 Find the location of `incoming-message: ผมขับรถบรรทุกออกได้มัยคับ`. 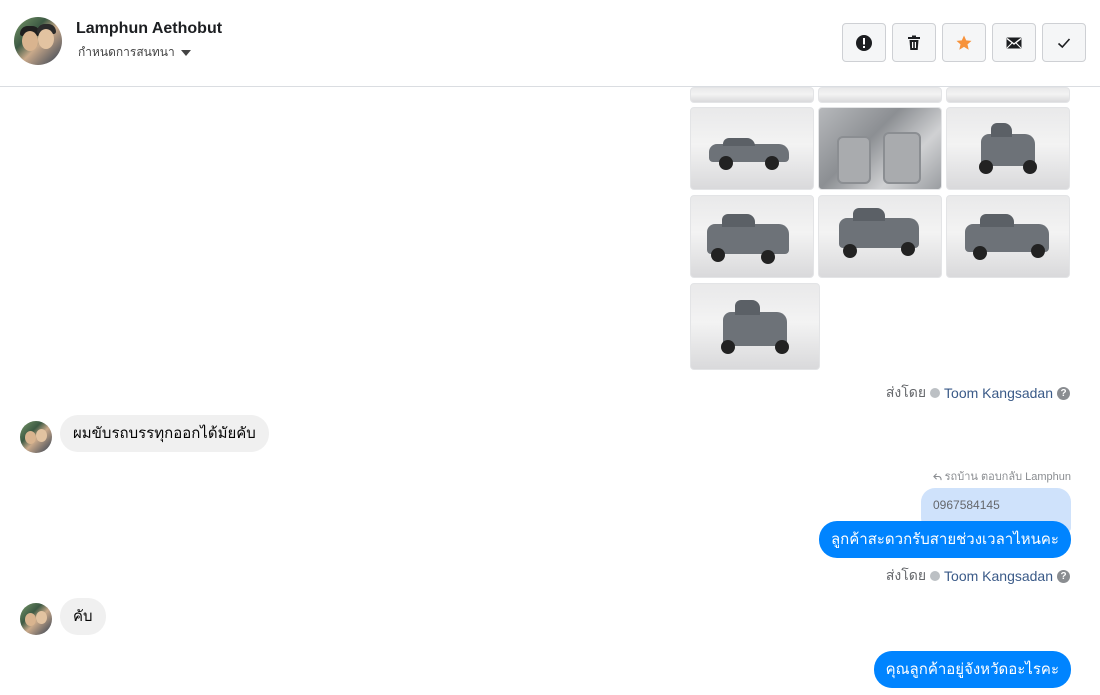

incoming-message: ผมขับรถบรรทุกออกได้มัยคับ is located at coordinates (164, 433).